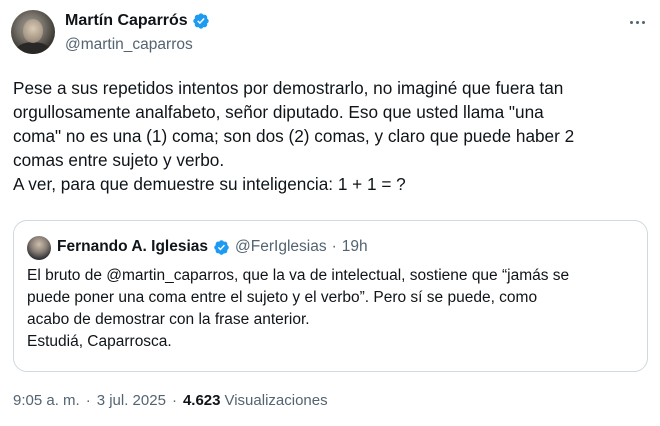 This screenshot has width=660, height=426. Describe the element at coordinates (131, 400) in the screenshot. I see `tweet-date: 3 jul. 2025` at that location.